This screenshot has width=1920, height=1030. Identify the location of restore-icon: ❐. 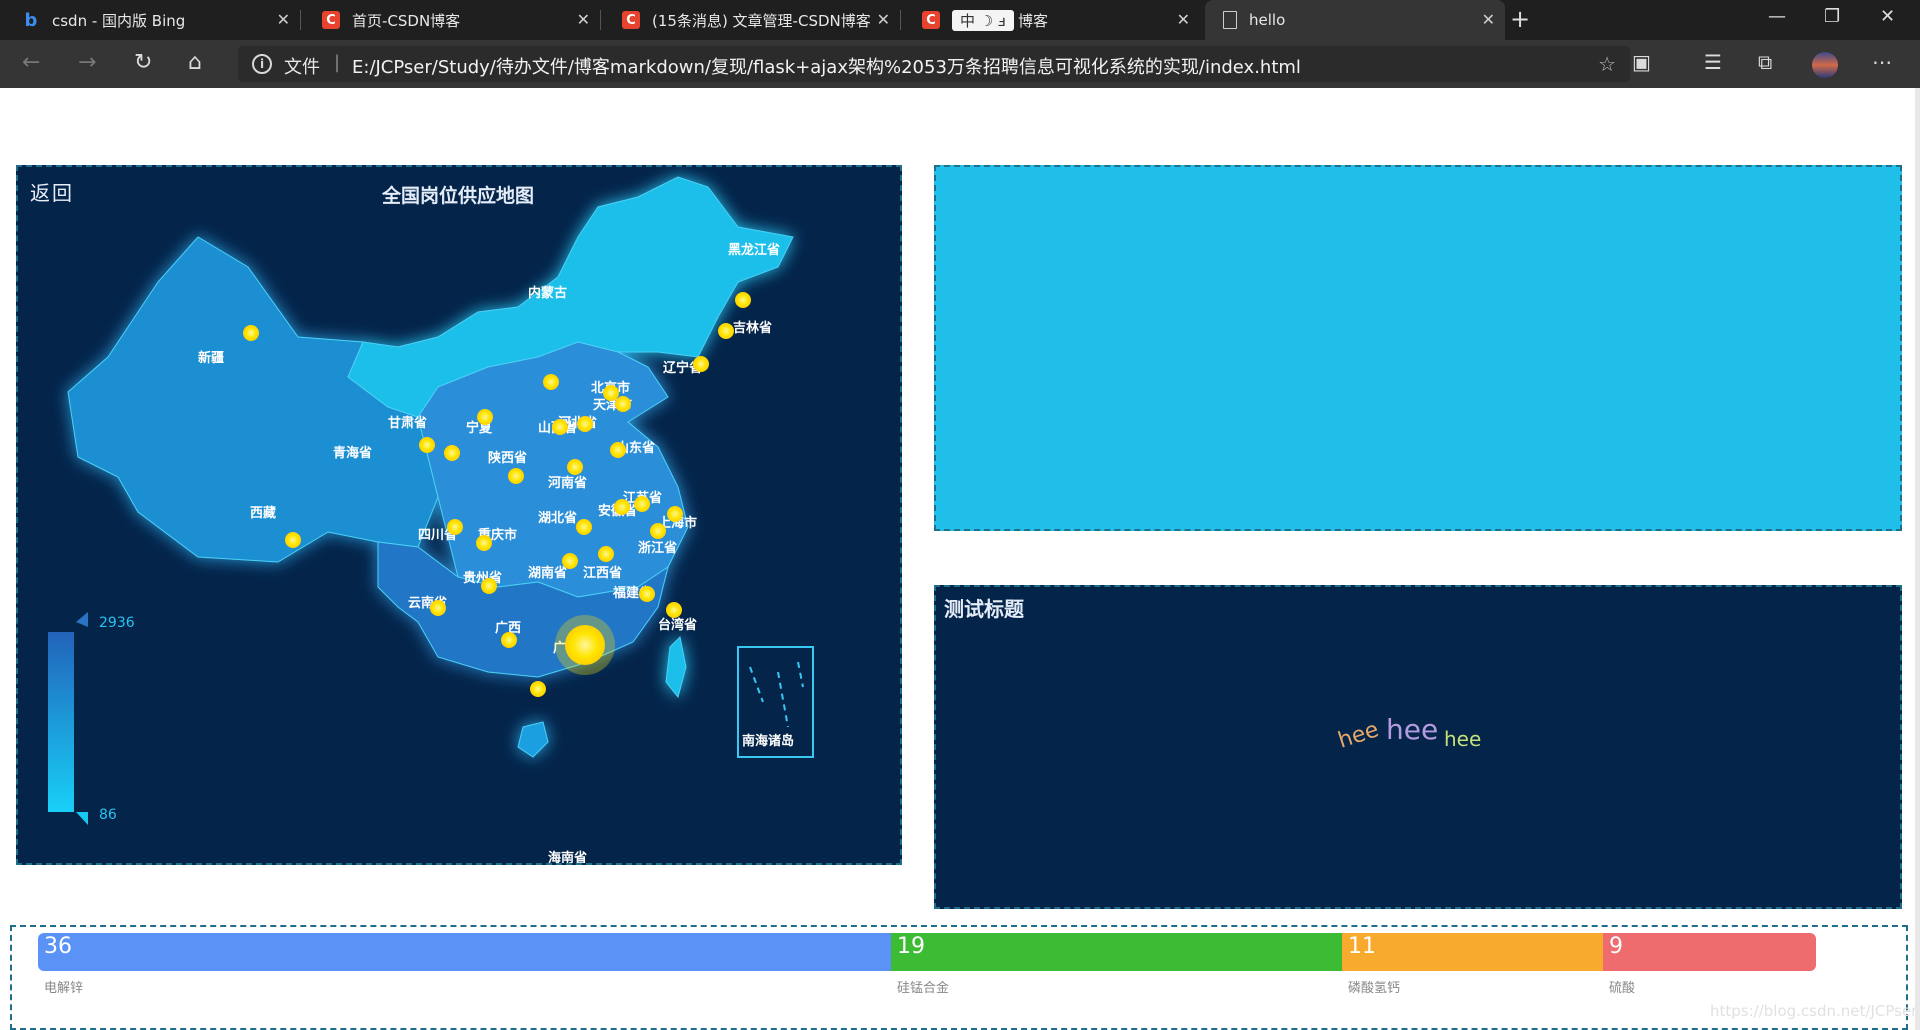
(1832, 16).